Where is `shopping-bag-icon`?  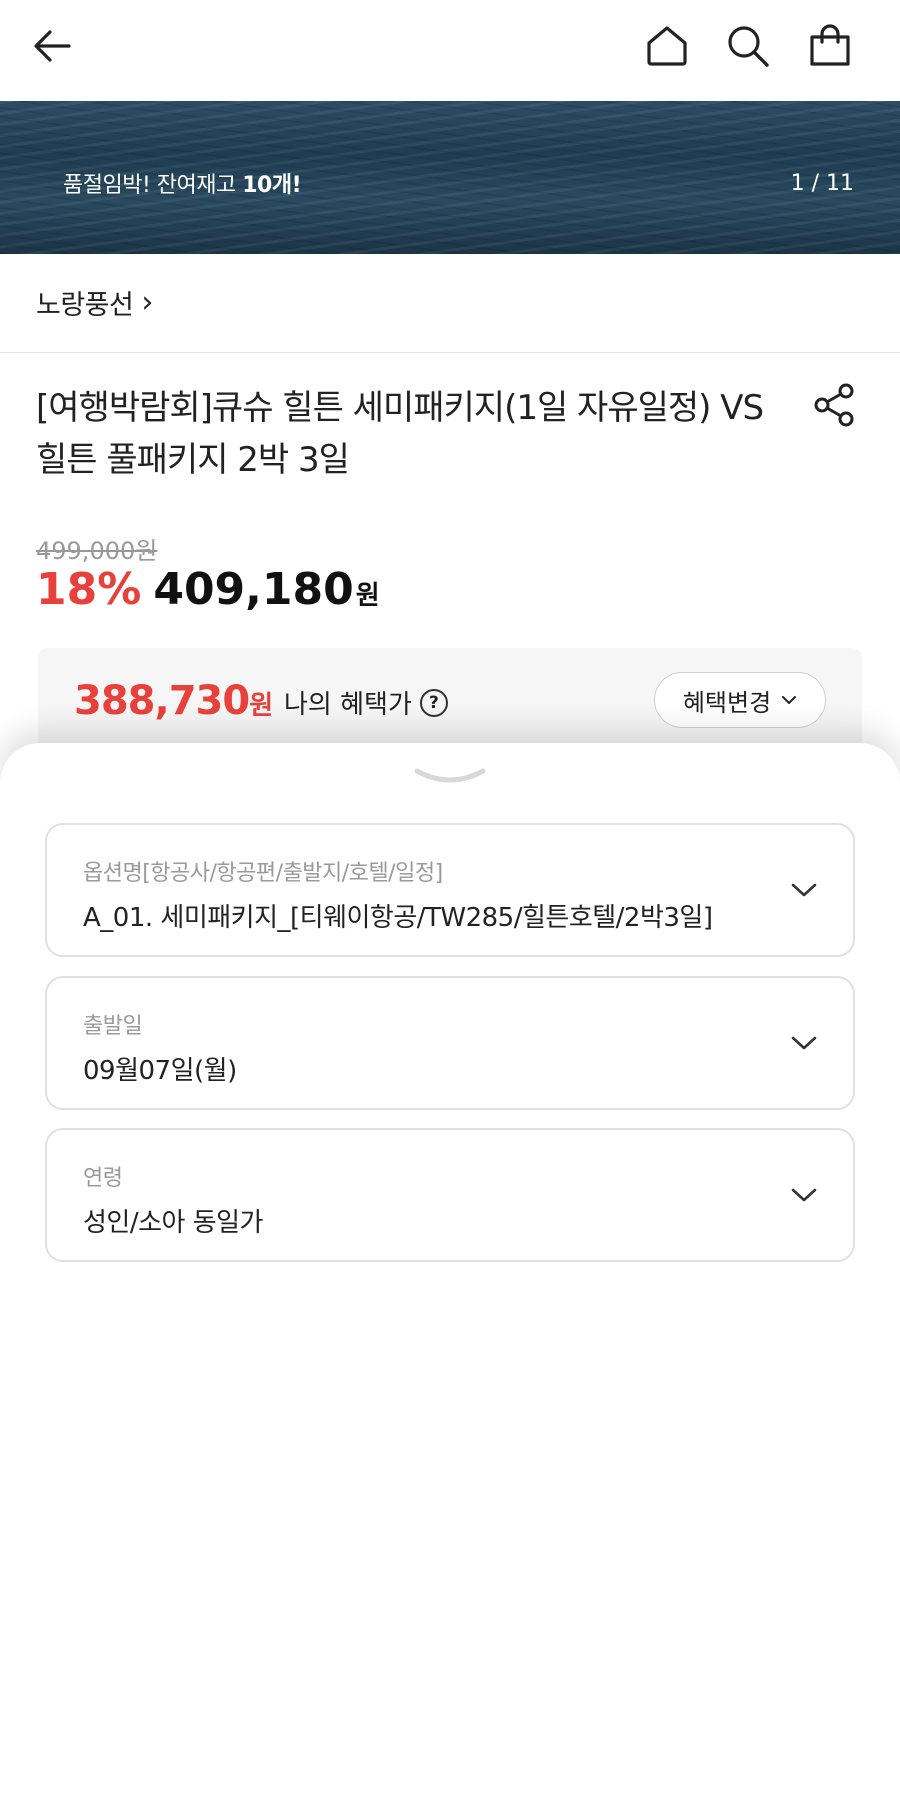
shopping-bag-icon is located at coordinates (830, 46).